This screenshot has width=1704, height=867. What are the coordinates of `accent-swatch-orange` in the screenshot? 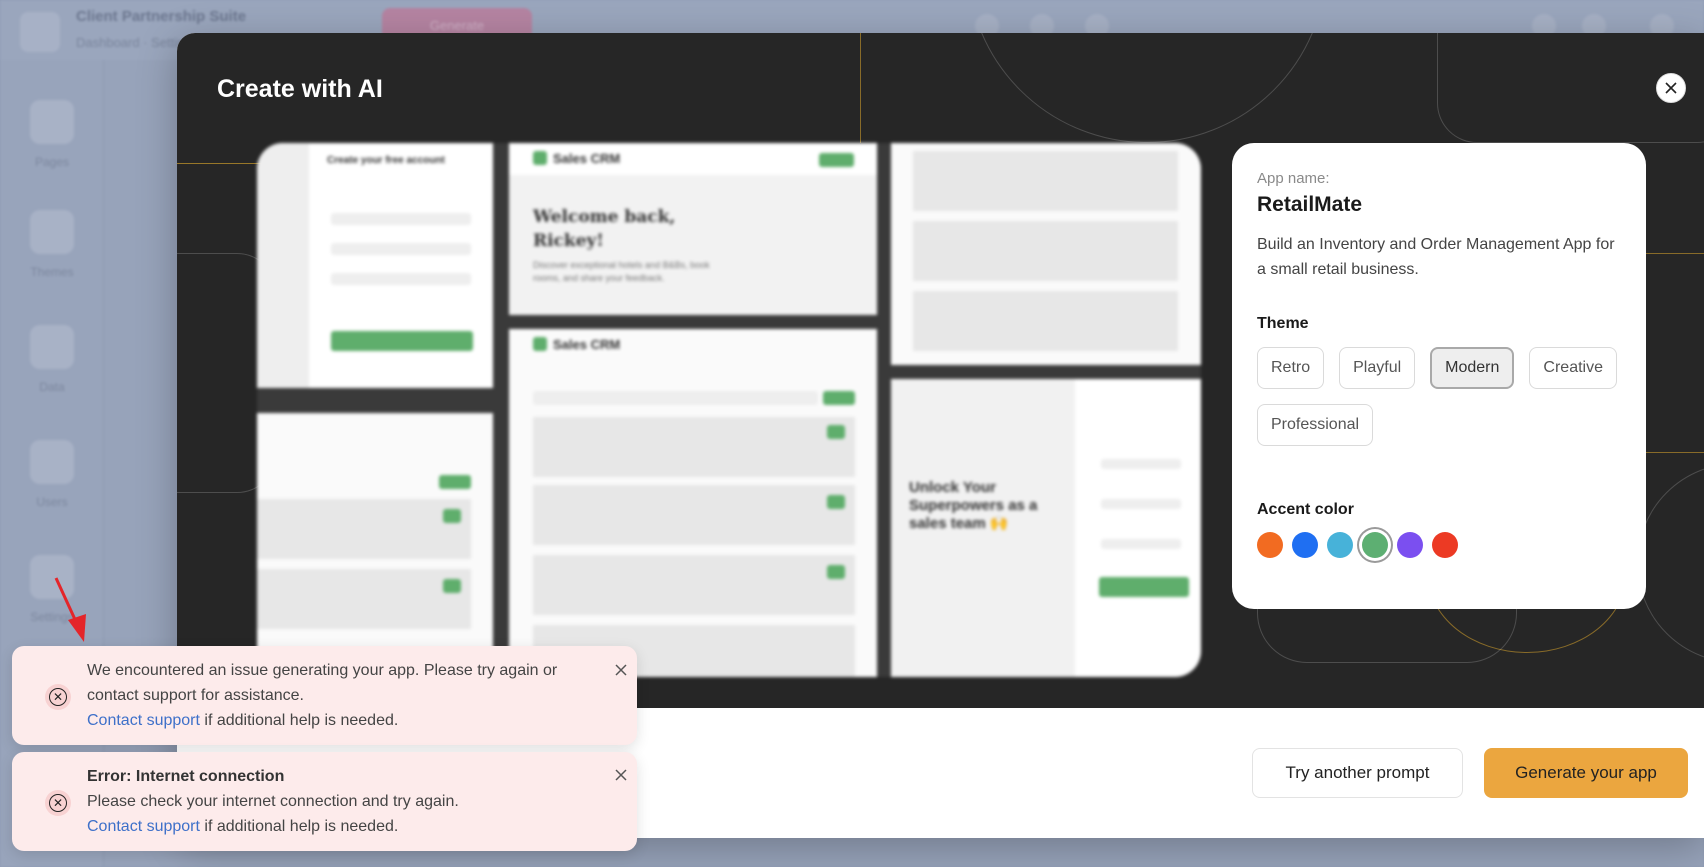 It's located at (1270, 545).